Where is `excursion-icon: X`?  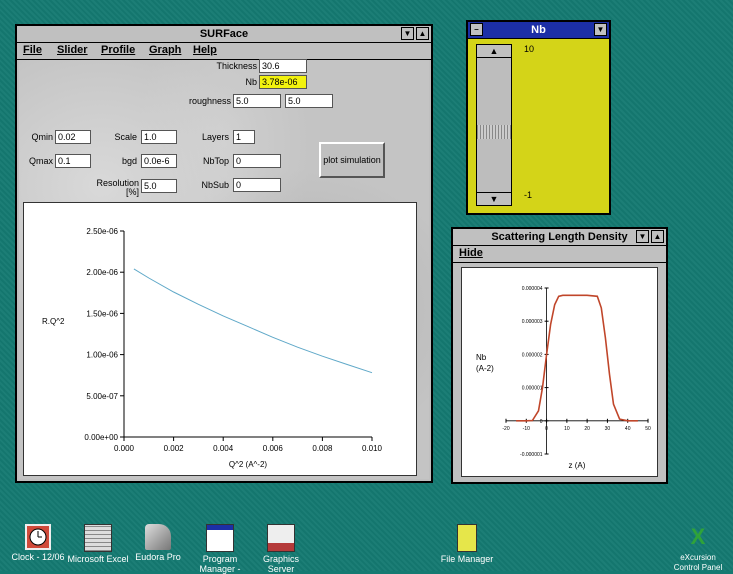
excursion-icon: X is located at coordinates (698, 536).